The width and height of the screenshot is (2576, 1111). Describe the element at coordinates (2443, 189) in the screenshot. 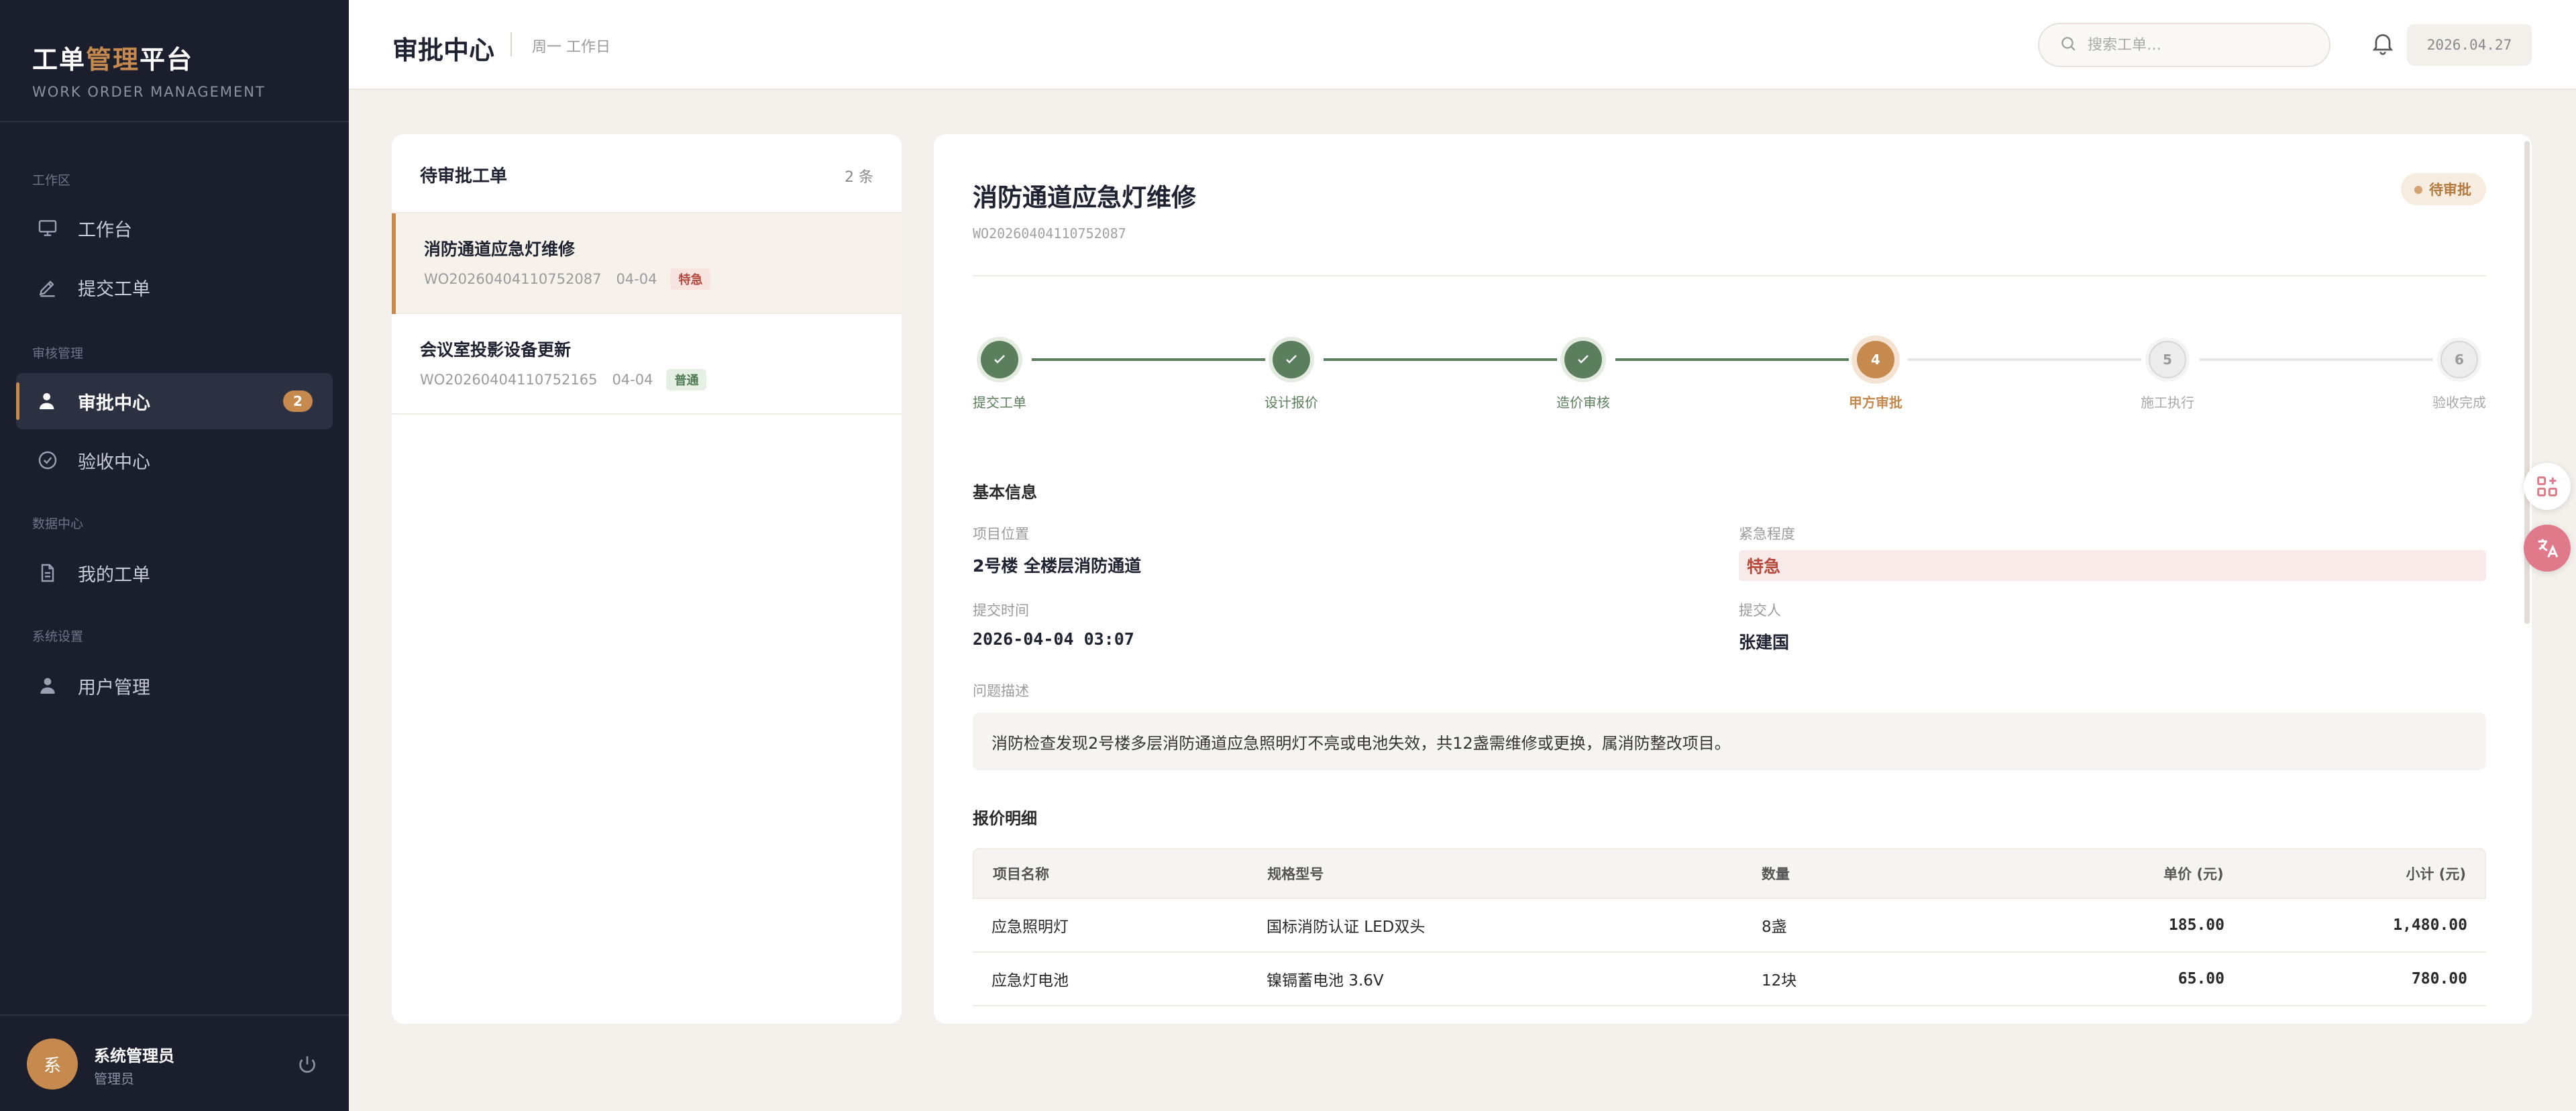

I see `status-badge: 待审批` at that location.